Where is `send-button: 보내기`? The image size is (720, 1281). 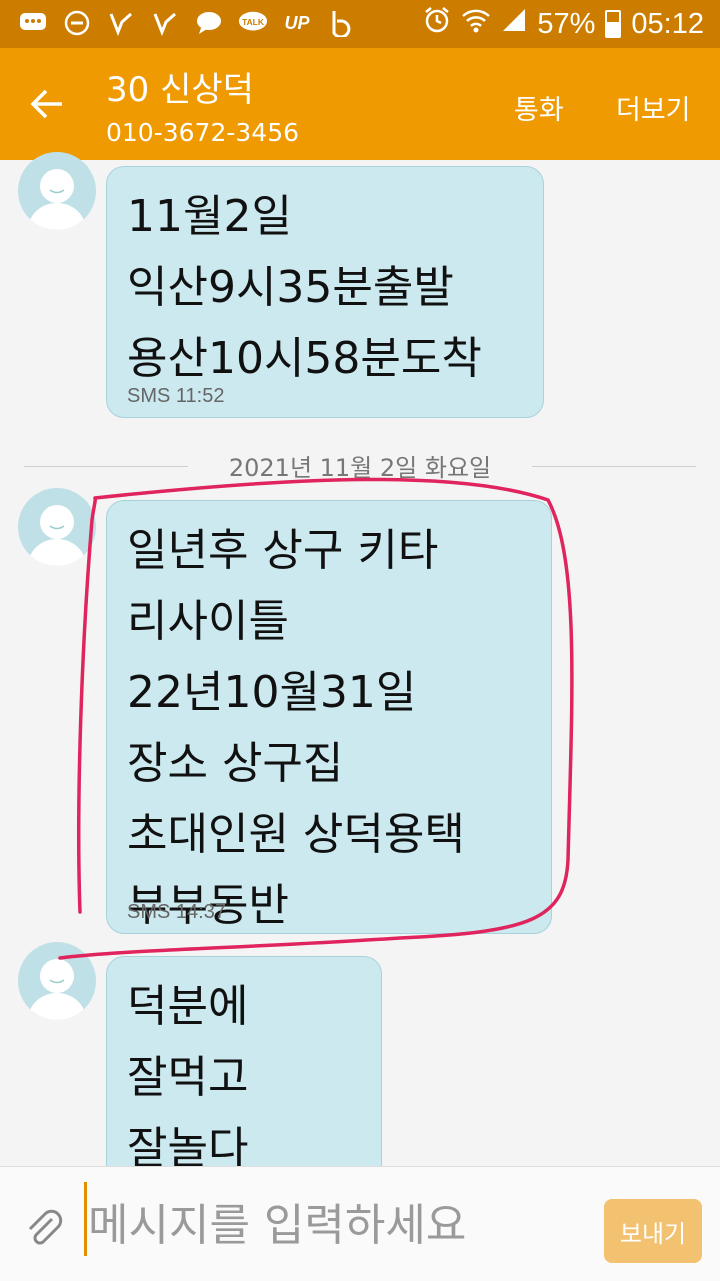
send-button: 보내기 is located at coordinates (653, 1231).